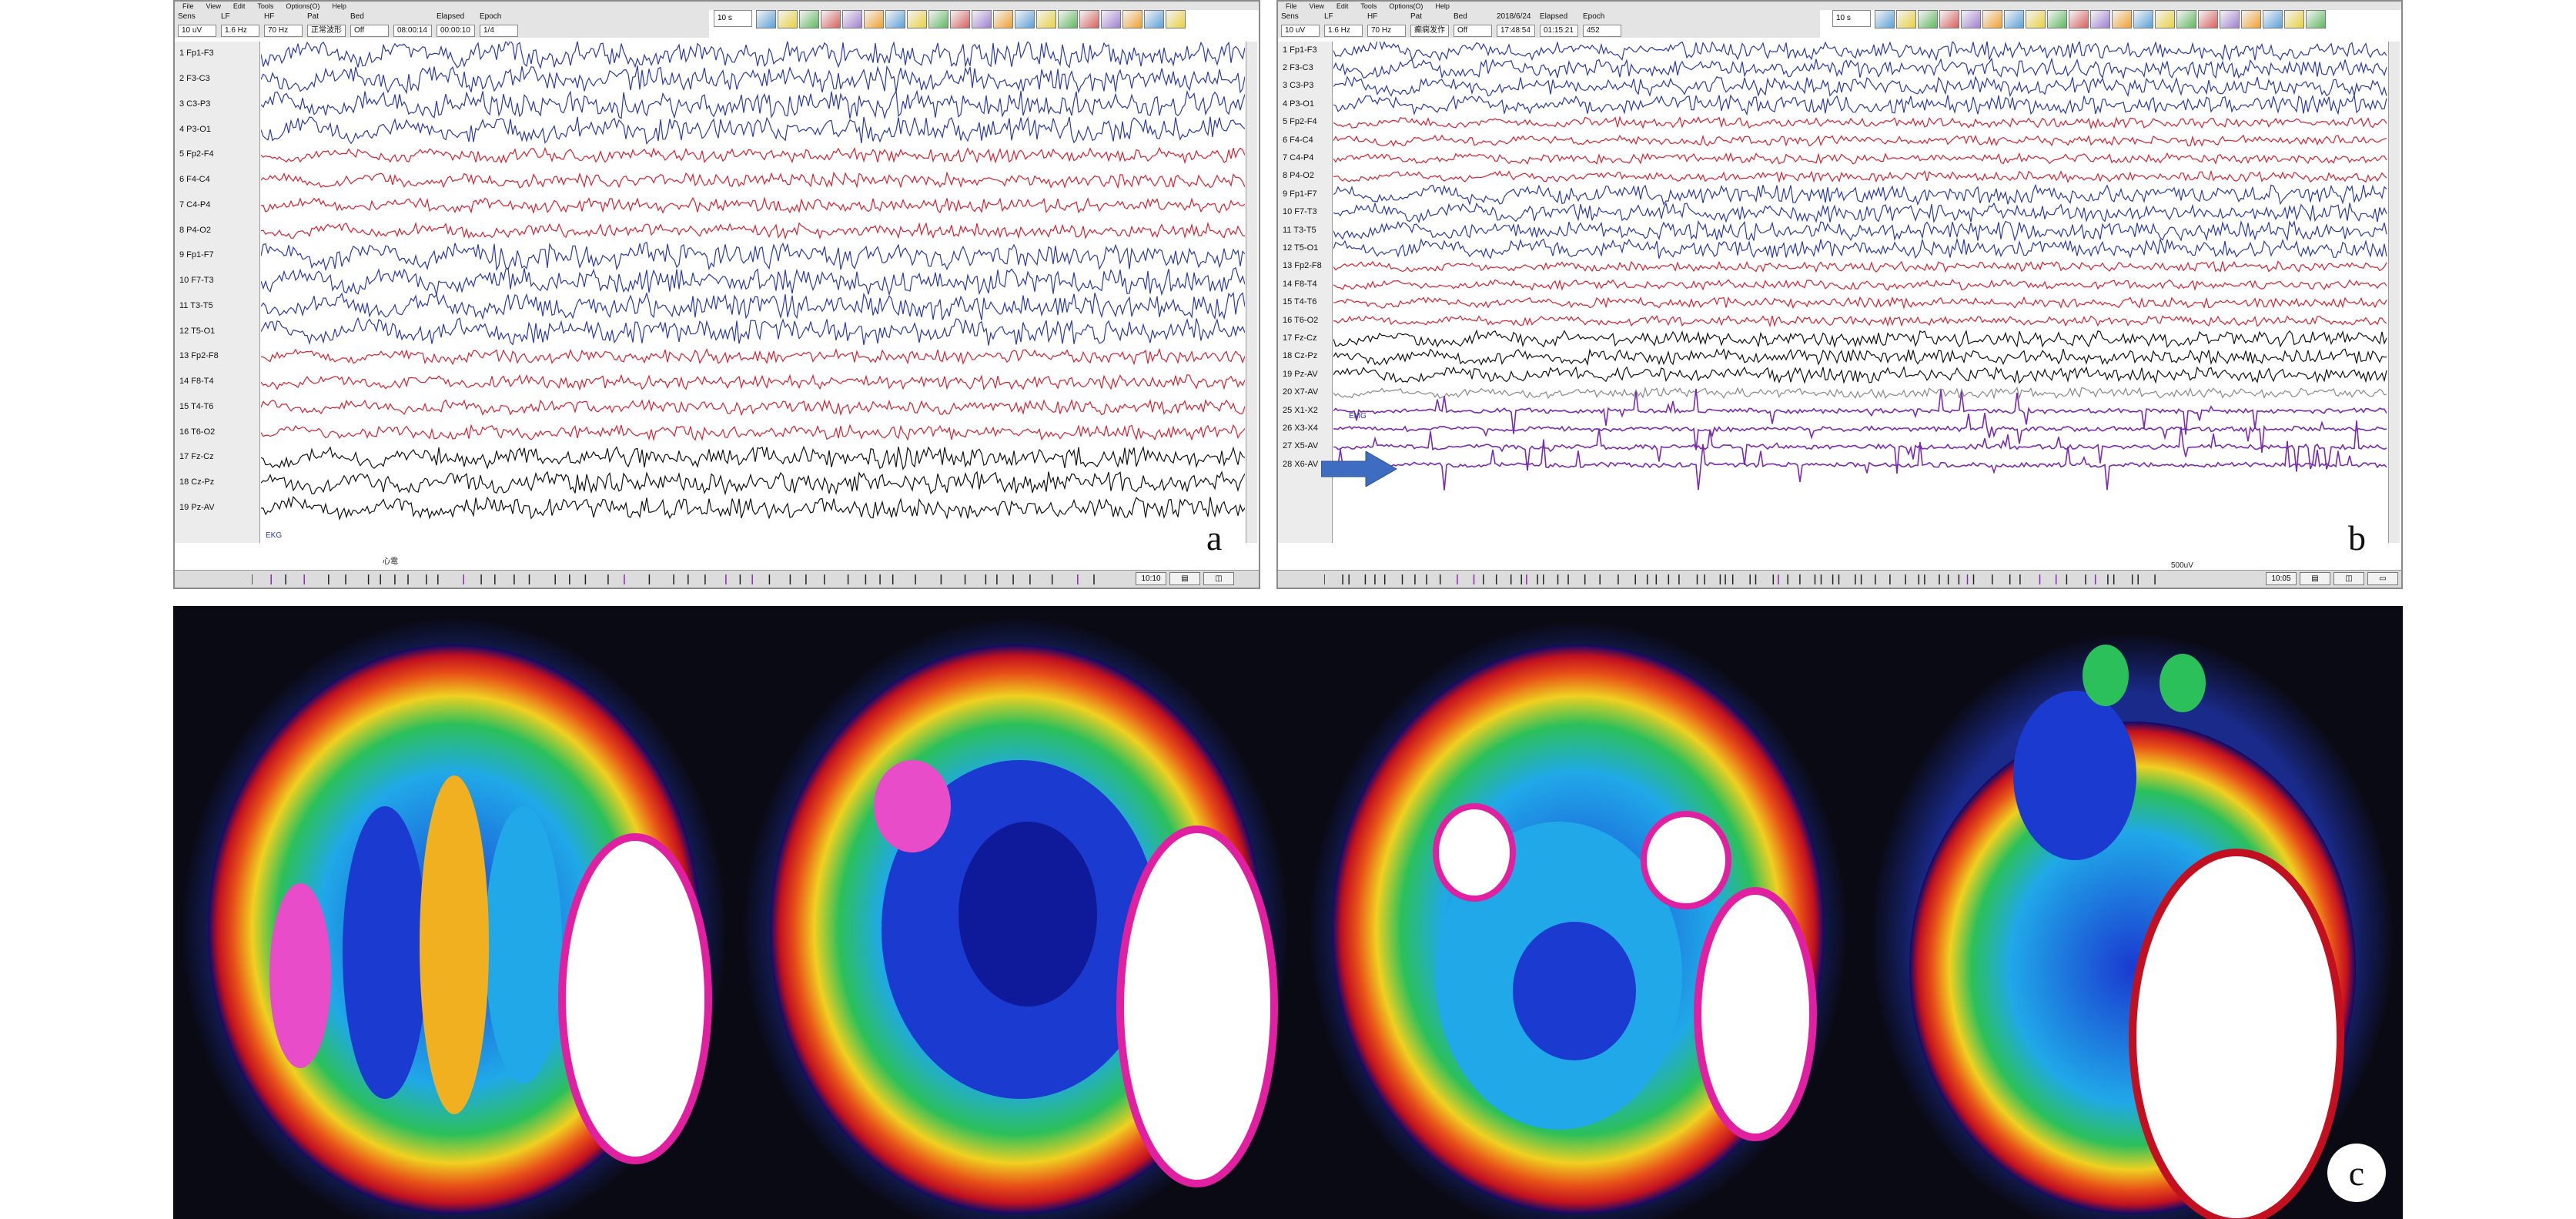  I want to click on channel-label: 1 Fp1-F3, so click(197, 54).